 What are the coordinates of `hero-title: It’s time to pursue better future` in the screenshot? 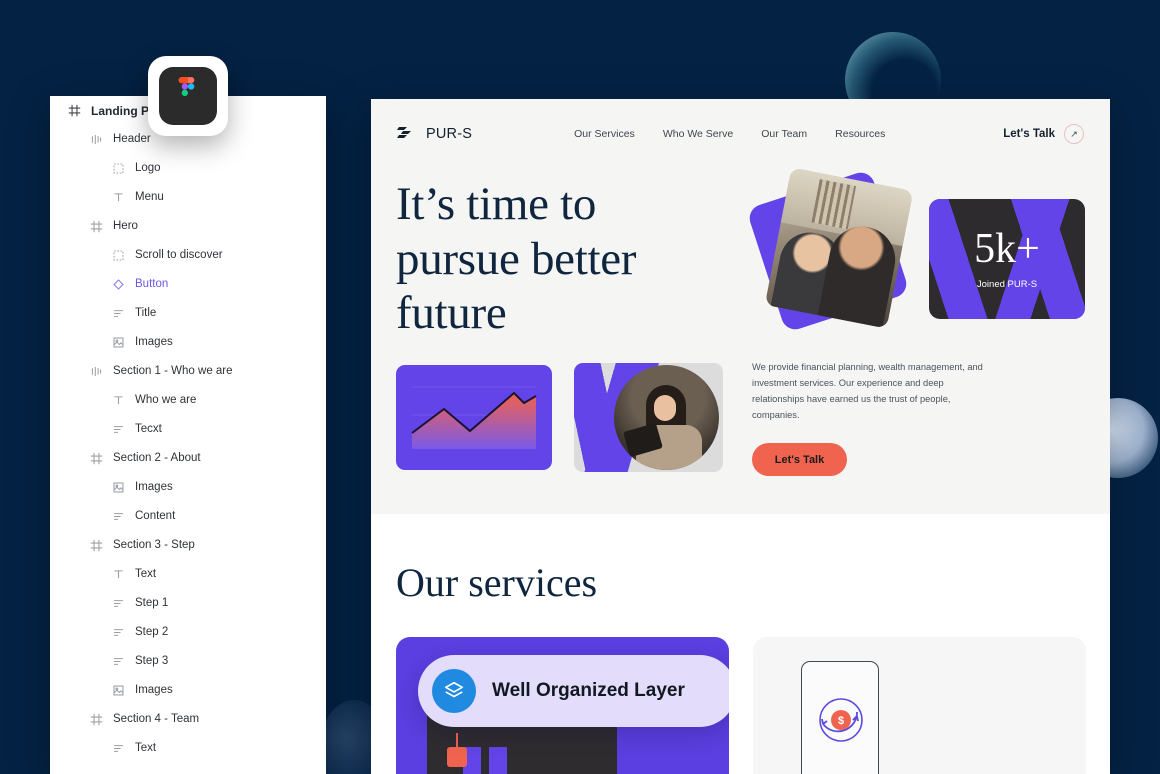 It's located at (561, 259).